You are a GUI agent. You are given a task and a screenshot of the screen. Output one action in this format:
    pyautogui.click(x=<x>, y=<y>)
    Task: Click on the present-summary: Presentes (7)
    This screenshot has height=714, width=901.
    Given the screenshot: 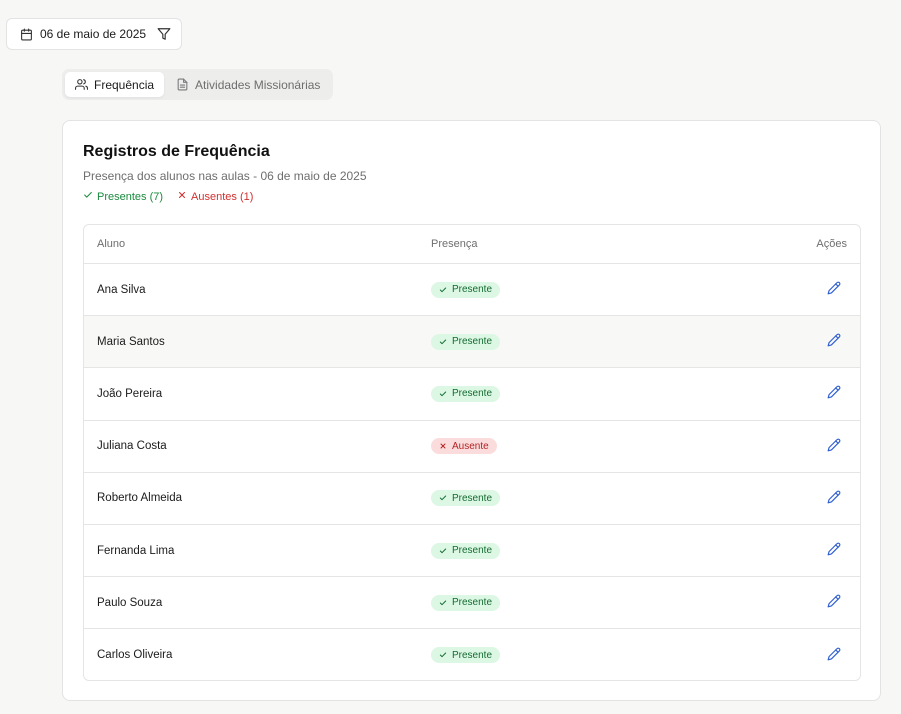 What is the action you would take?
    pyautogui.click(x=123, y=196)
    